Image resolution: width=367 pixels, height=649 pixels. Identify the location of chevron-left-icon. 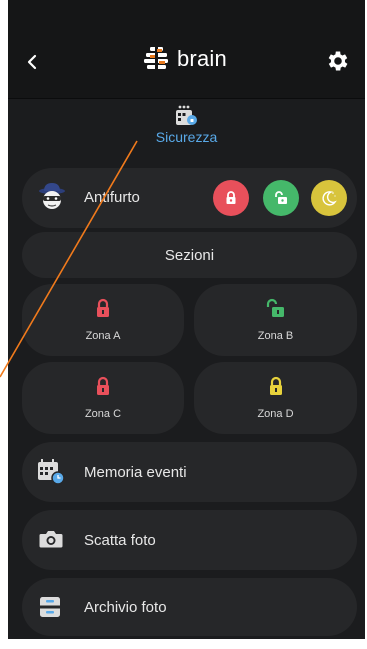
(32, 62).